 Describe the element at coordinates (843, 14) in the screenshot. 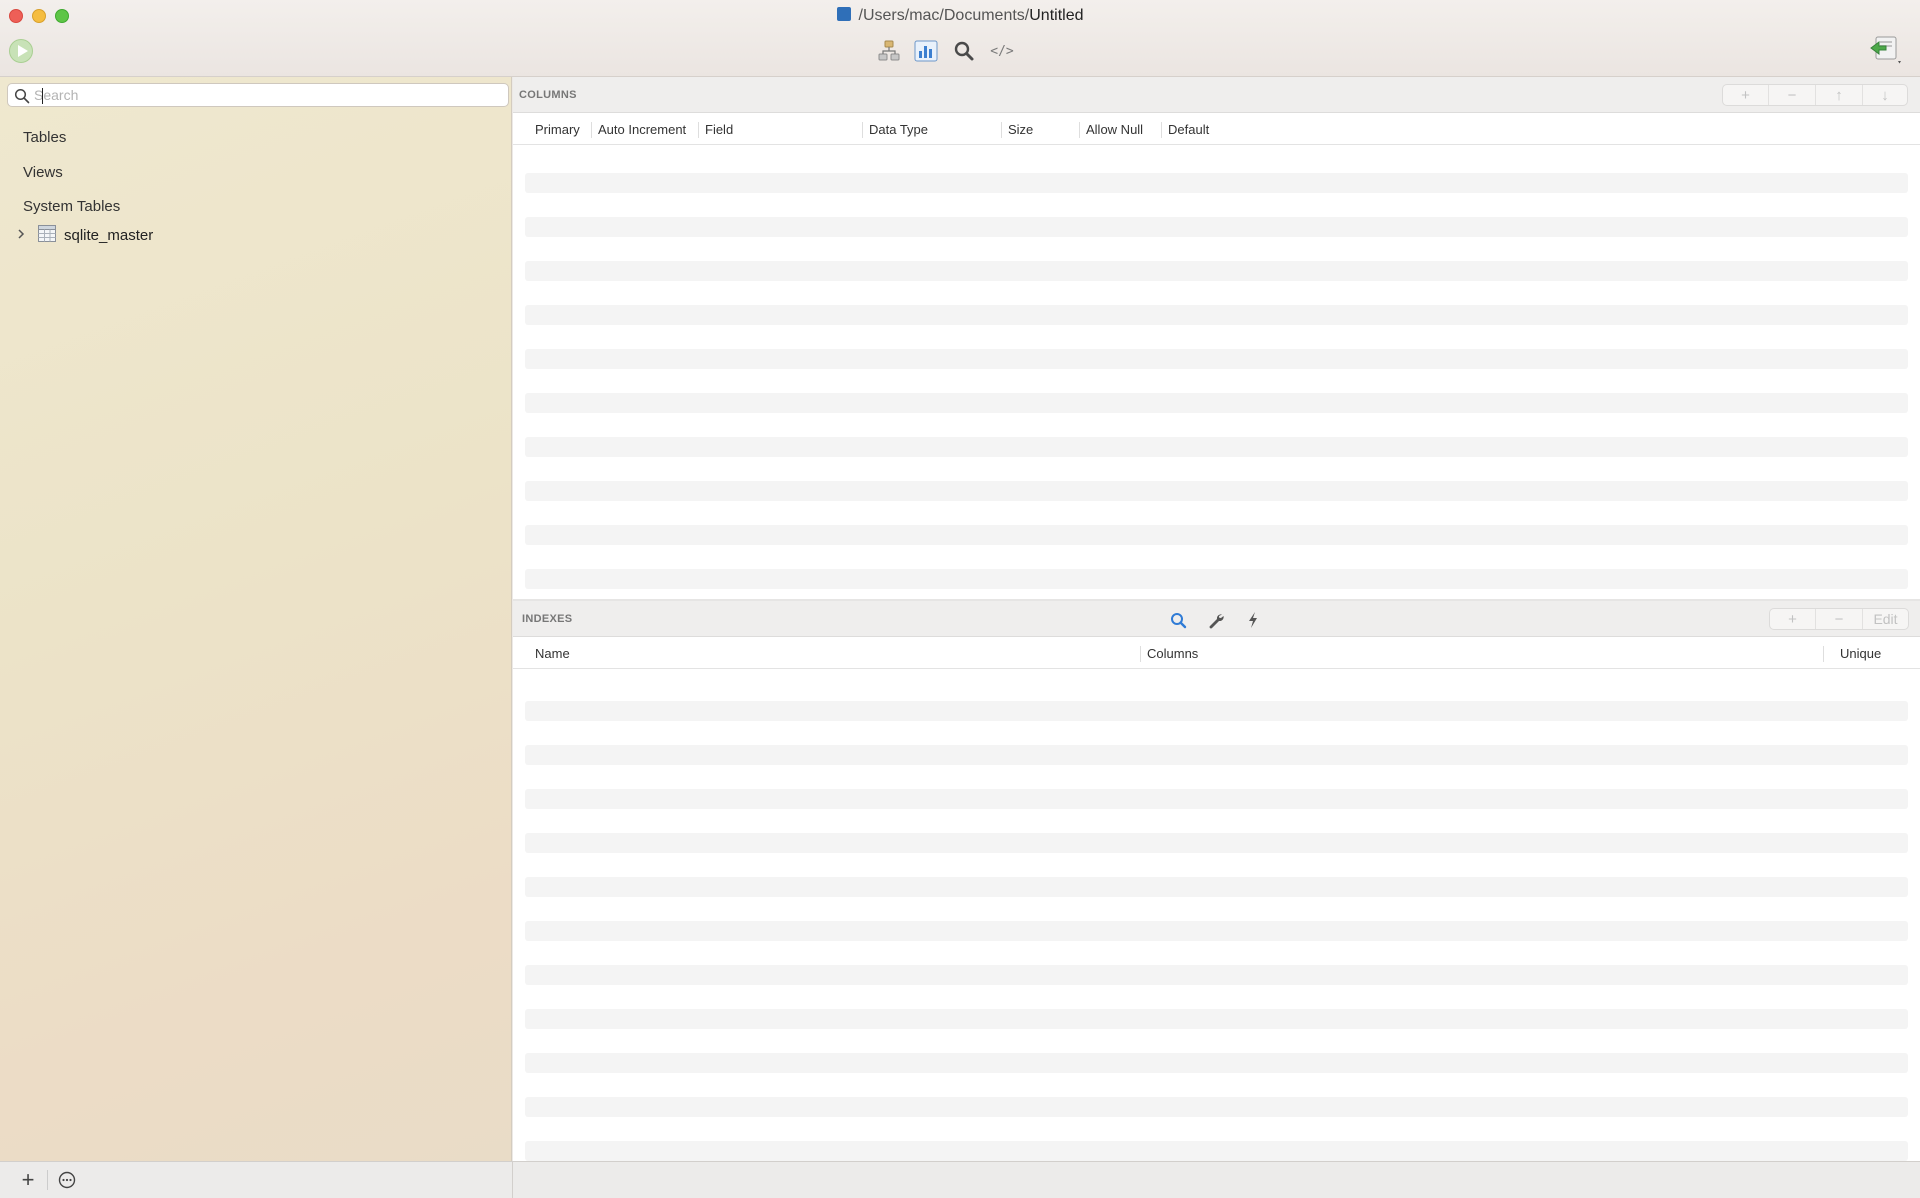

I see `document-icon` at that location.